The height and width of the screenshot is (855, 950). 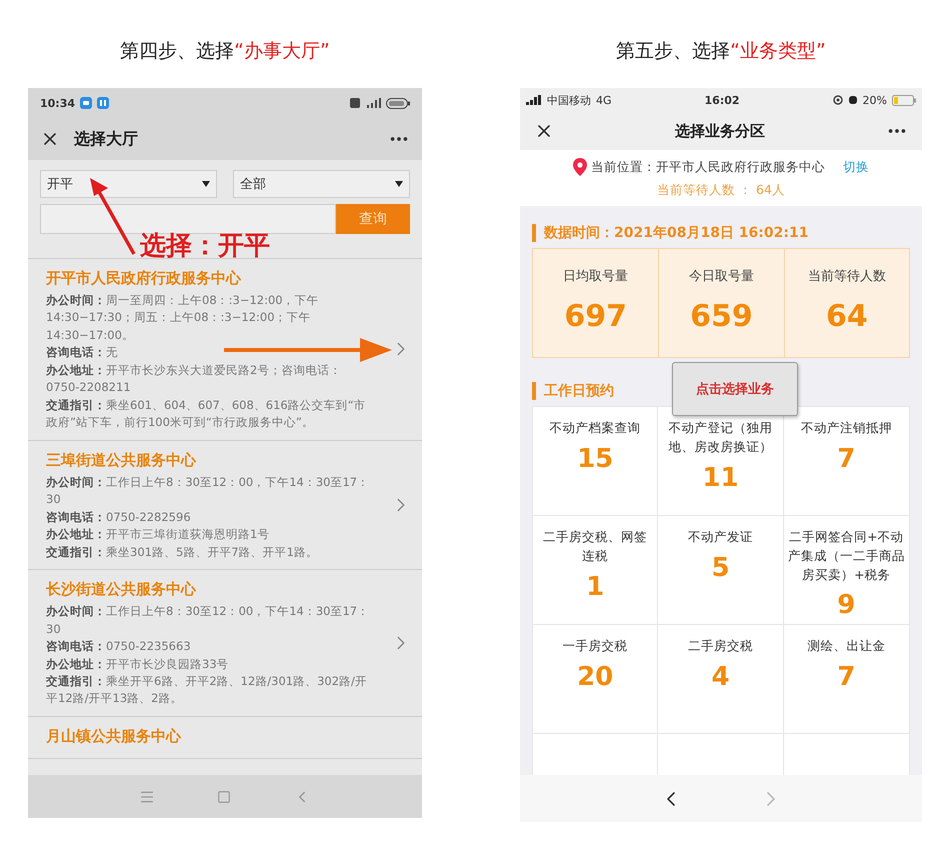 I want to click on hall-card: 三埠街道公共服务中心 办公时间：工作日上午8：30至12：00，下午14：30至17：30 咨询电话：0750-2282596 办公地址：开平市三埠街道荻海恩明路1号 交通指引：乘坐301路、5路、开平7路、开平1路。, so click(x=225, y=505).